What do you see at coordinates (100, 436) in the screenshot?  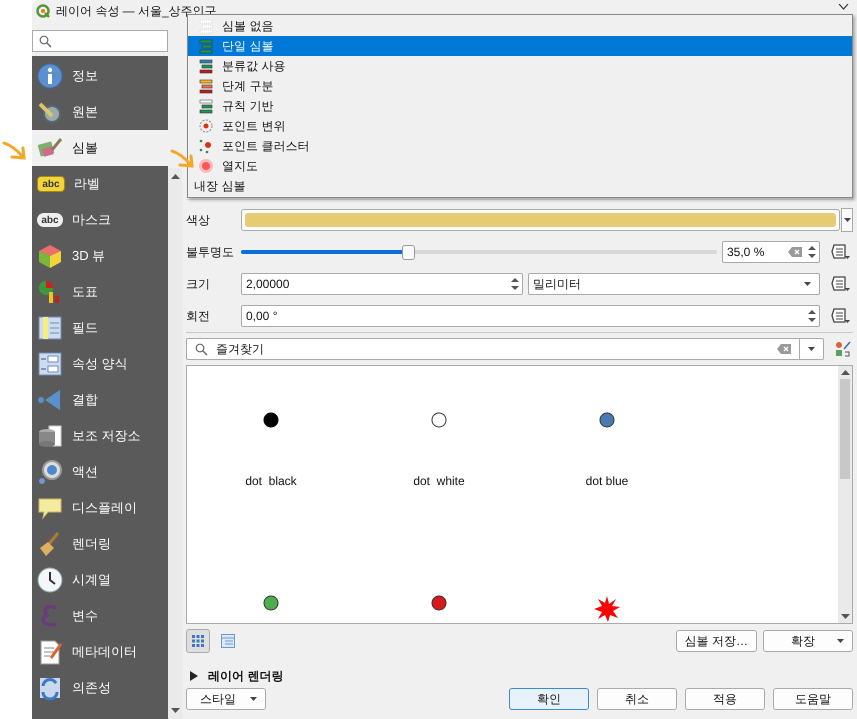 I see `sidebar-item: 보조 저장소` at bounding box center [100, 436].